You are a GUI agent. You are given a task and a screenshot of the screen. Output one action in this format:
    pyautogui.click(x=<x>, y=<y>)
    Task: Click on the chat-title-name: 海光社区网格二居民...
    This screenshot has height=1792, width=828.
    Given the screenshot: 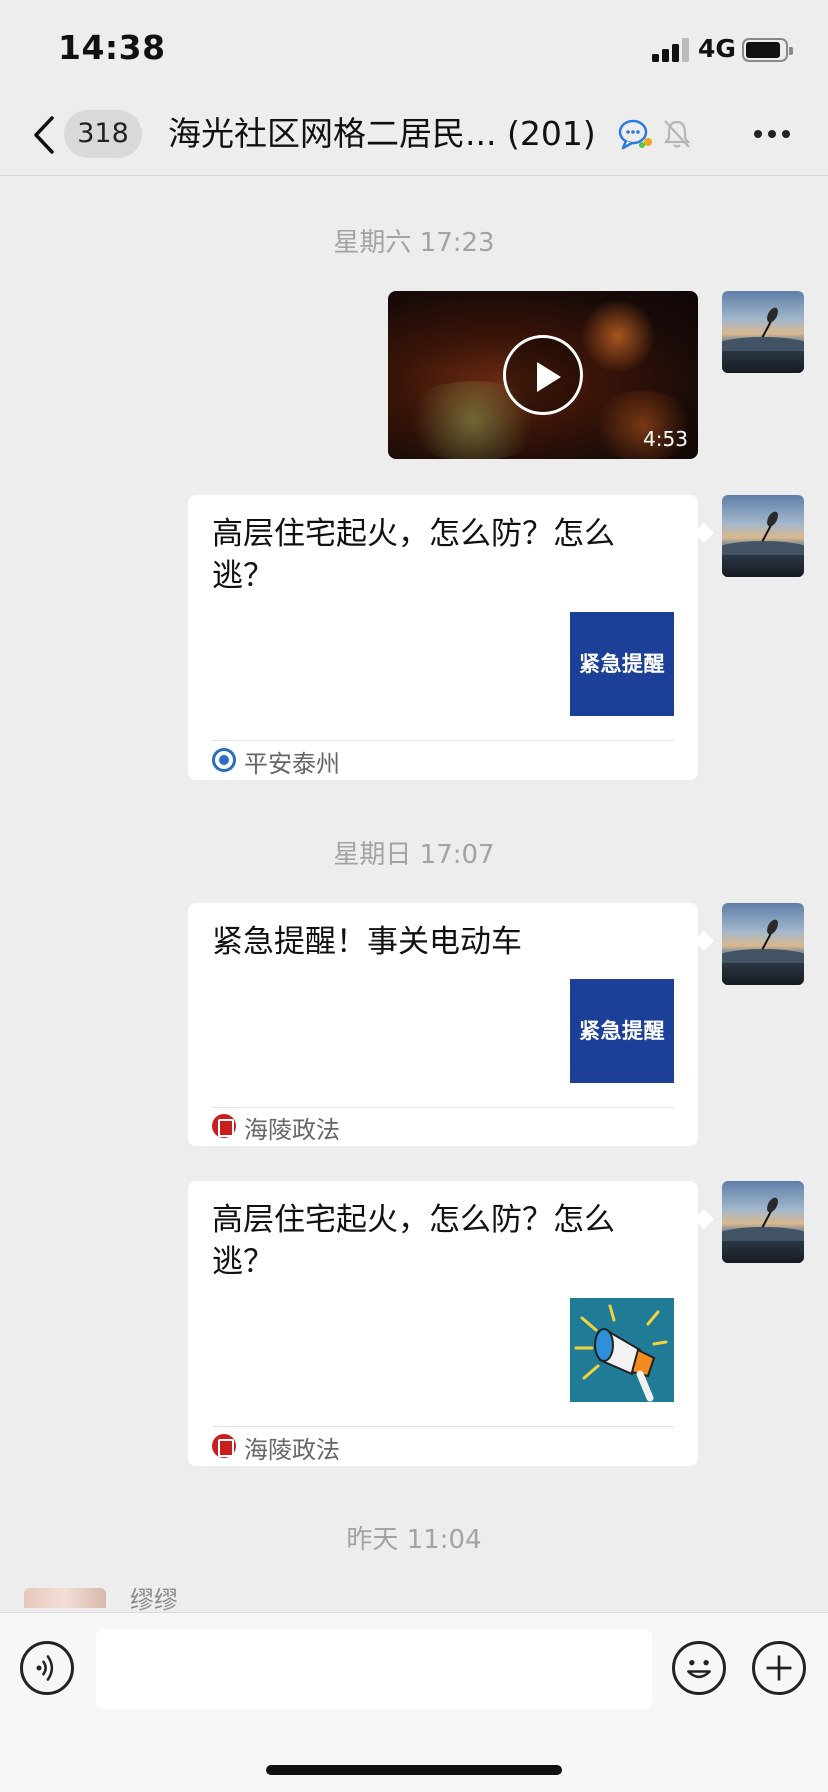 What is the action you would take?
    pyautogui.click(x=332, y=133)
    